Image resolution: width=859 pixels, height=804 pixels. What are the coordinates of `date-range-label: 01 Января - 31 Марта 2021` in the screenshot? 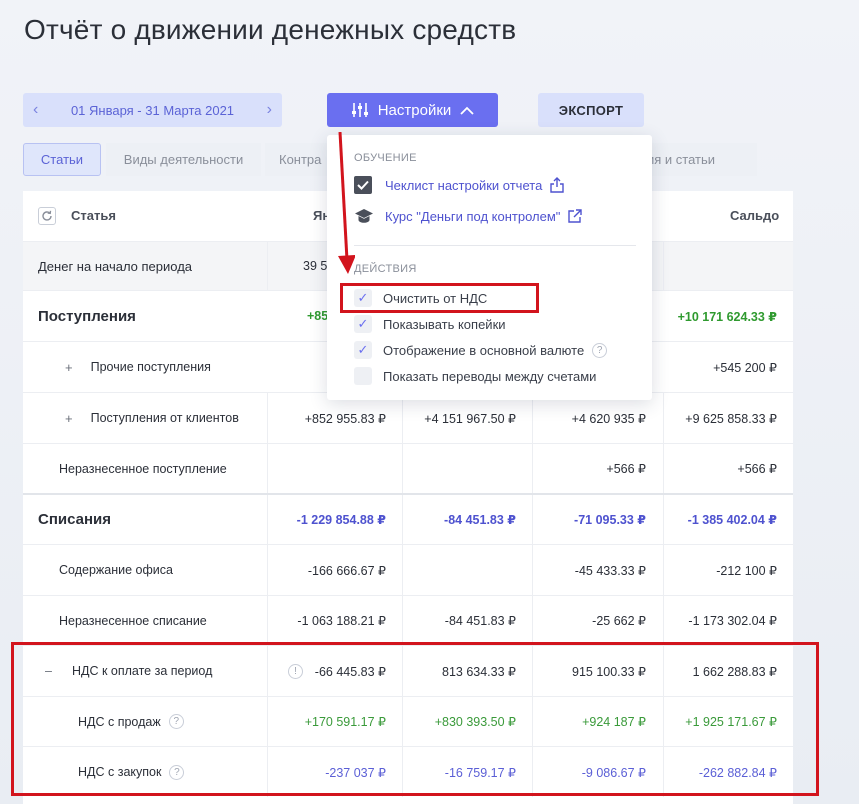 It's located at (152, 110).